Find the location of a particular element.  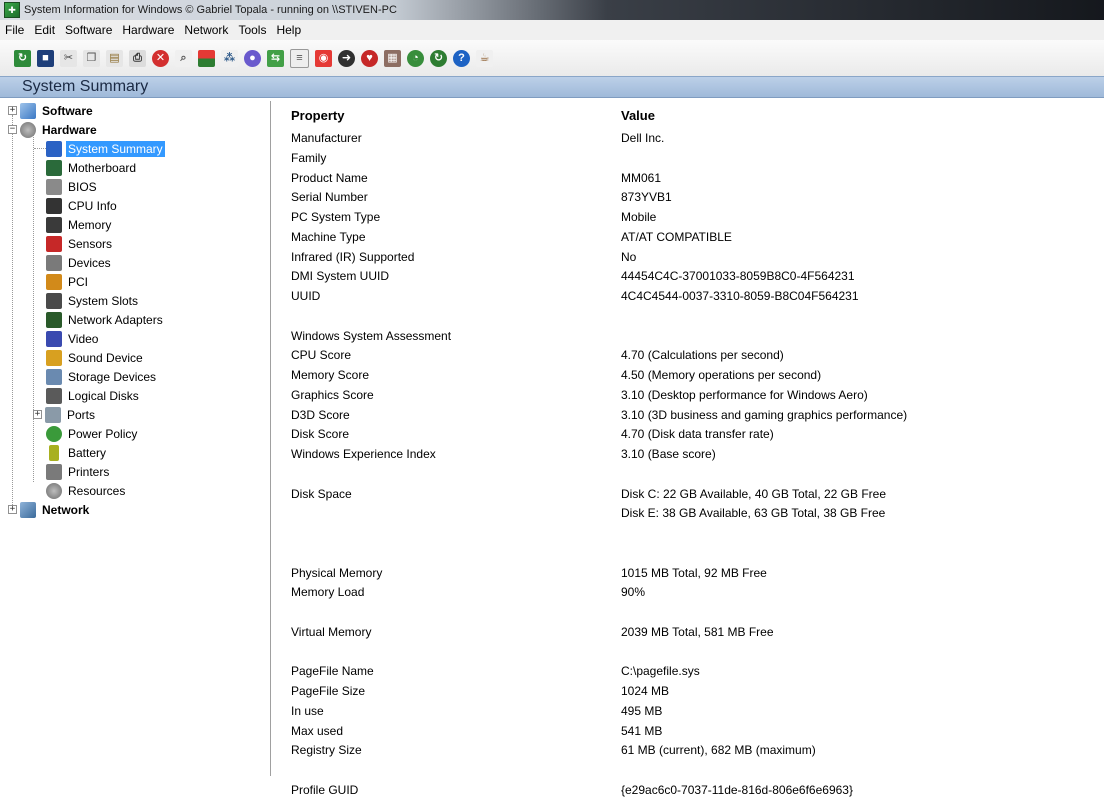

menu-software: Software is located at coordinates (88, 30).